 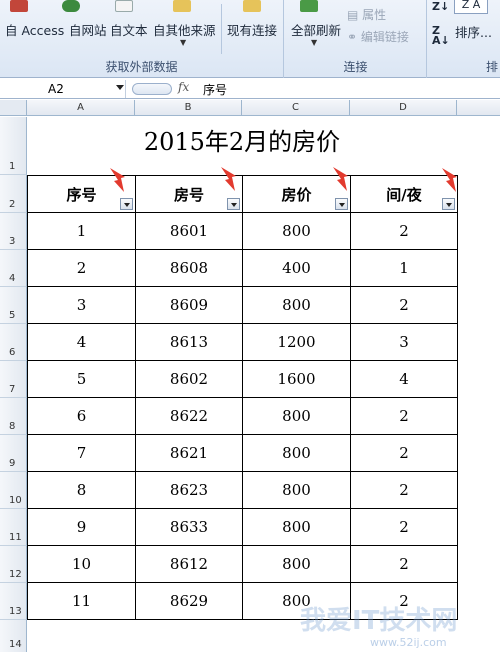 I want to click on cell-room: 8601, so click(x=189, y=231).